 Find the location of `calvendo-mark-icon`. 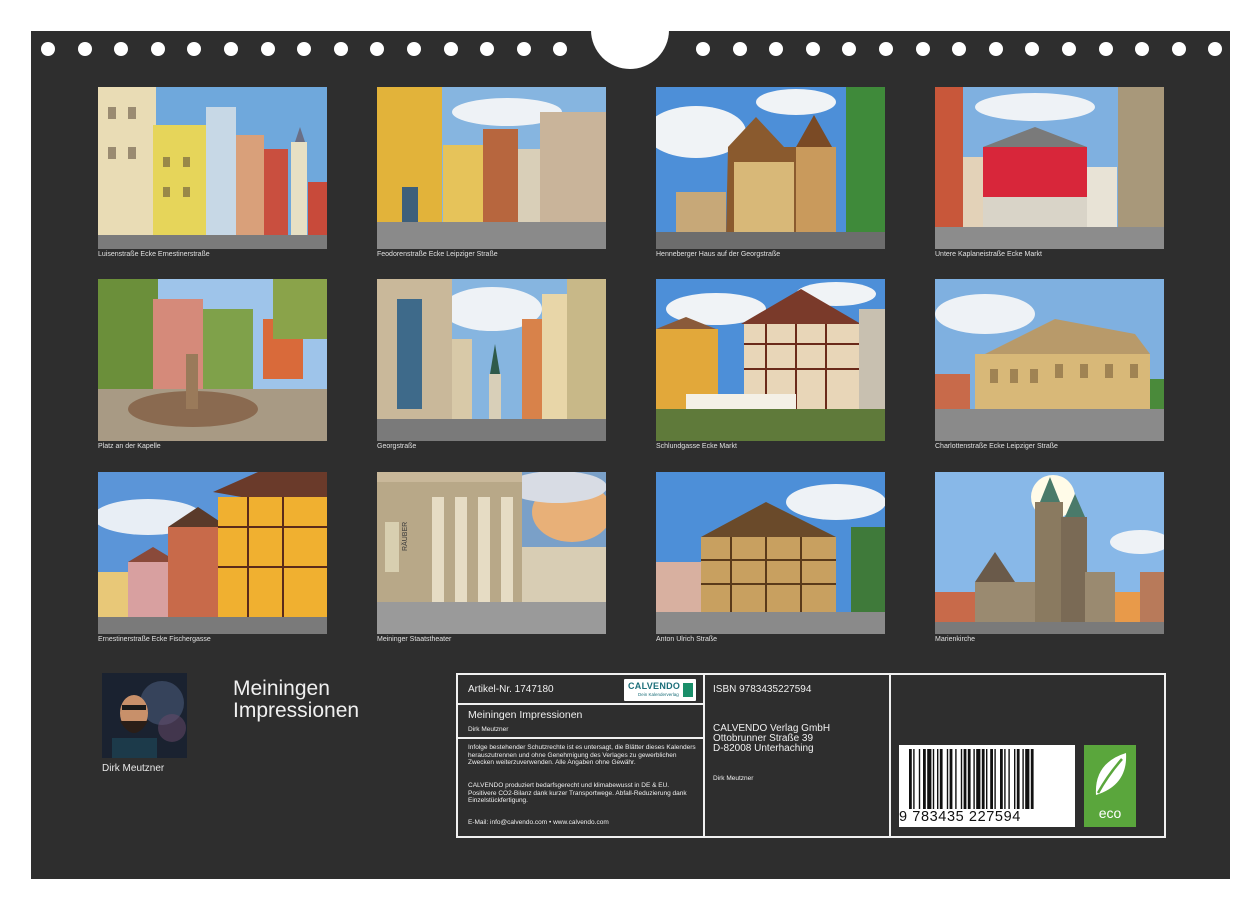

calvendo-mark-icon is located at coordinates (688, 690).